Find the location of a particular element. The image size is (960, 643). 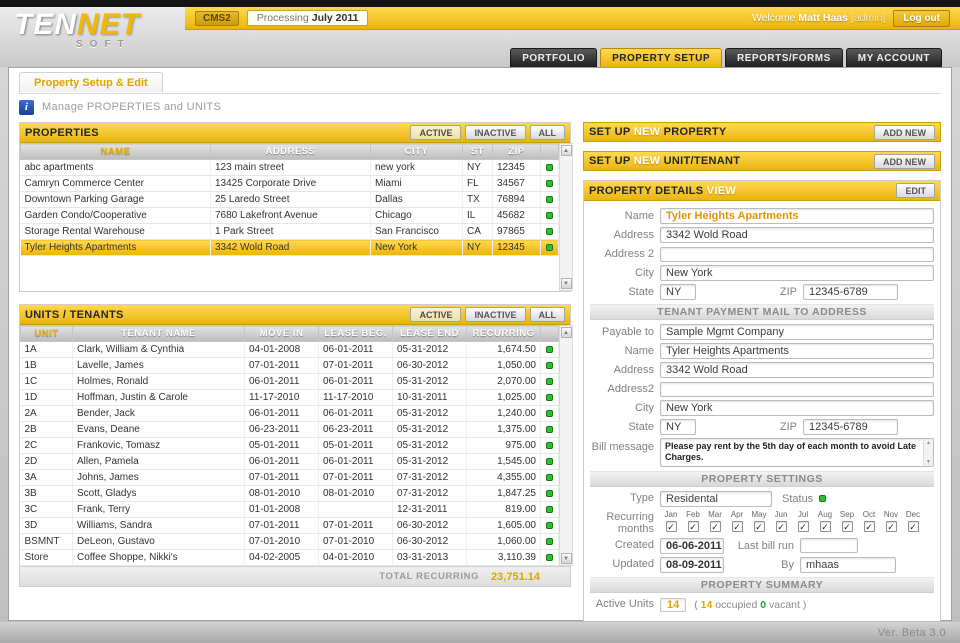

lease-end-date: 07-31-2012 is located at coordinates (429, 493).